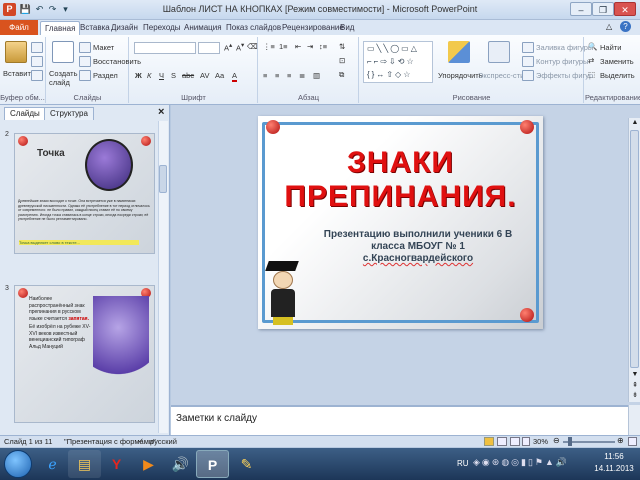 This screenshot has height=480, width=640. What do you see at coordinates (265, 75) in the screenshot?
I see `align-left-icon: ≡` at bounding box center [265, 75].